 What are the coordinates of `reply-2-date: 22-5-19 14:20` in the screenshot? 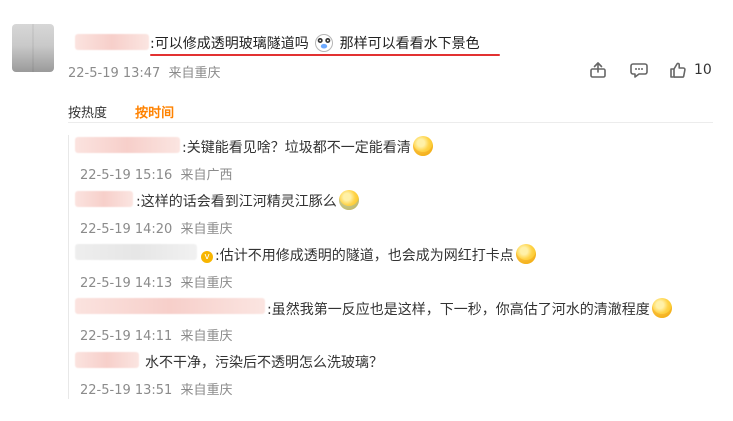 It's located at (126, 229).